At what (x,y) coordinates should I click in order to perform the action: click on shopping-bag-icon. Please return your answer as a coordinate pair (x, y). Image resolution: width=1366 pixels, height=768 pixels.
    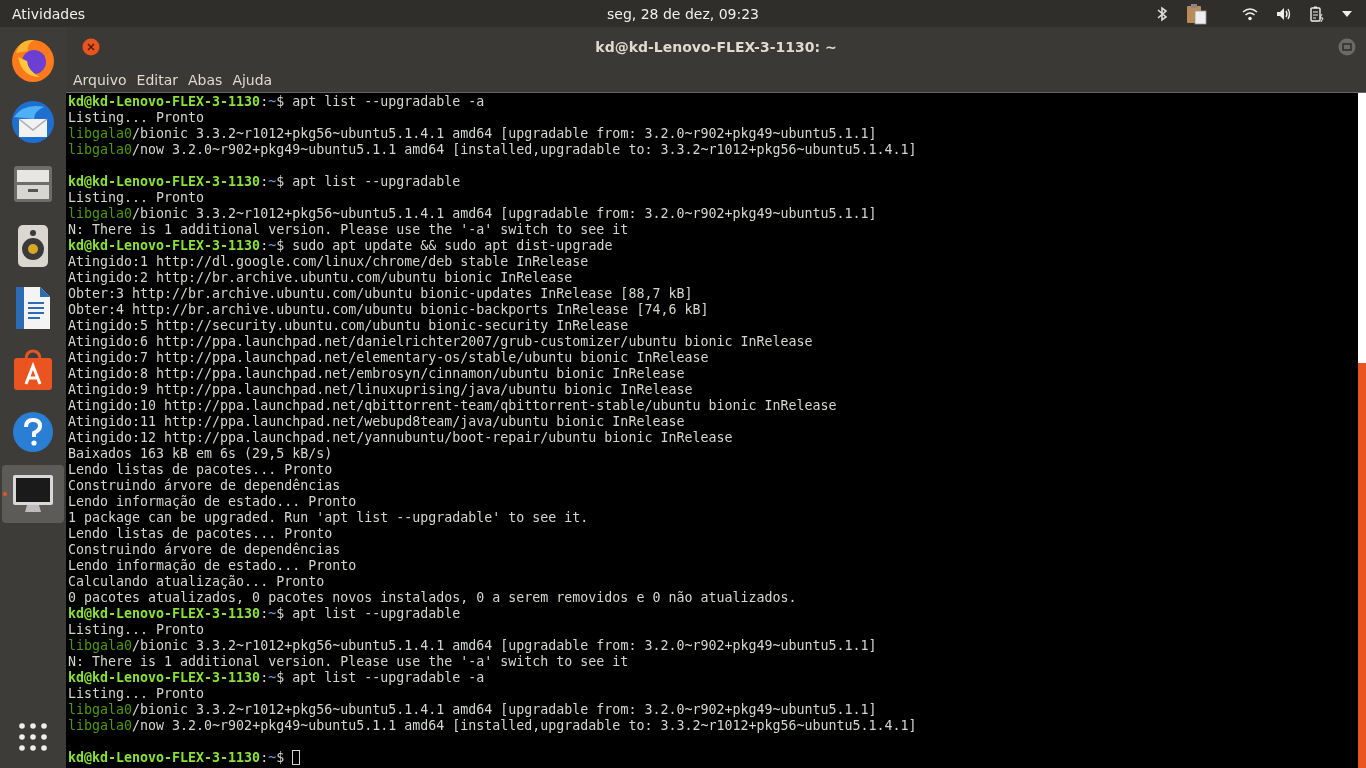
    Looking at the image, I should click on (33, 370).